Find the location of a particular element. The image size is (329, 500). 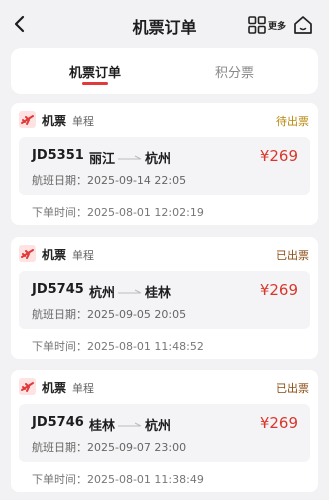

active-tab-indicator is located at coordinates (95, 83).